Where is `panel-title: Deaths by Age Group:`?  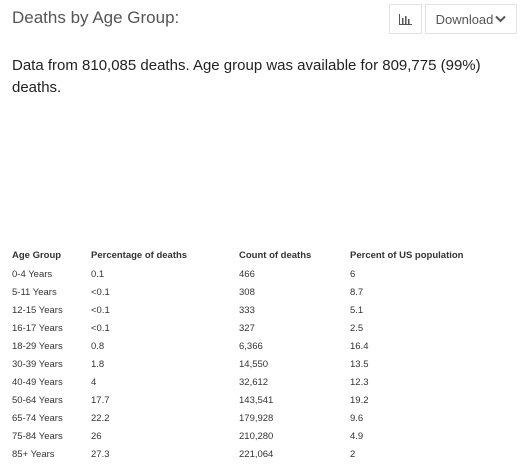
panel-title: Deaths by Age Group: is located at coordinates (96, 17).